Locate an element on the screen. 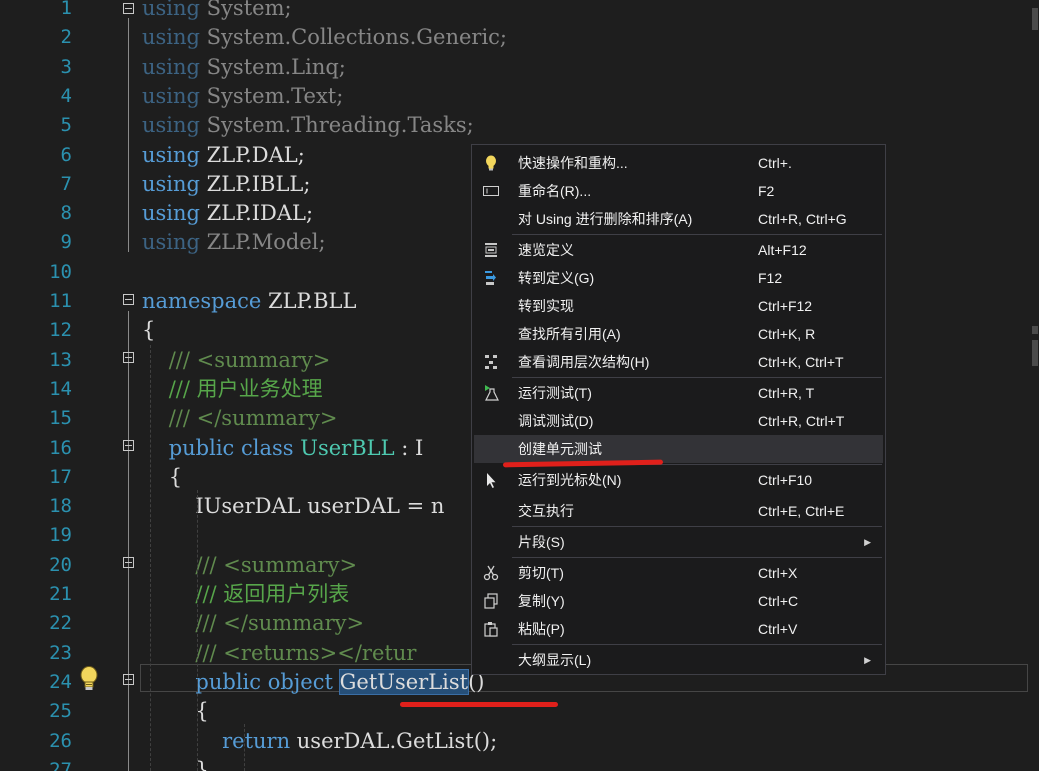 The width and height of the screenshot is (1039, 771). code-text: namespace ZLP.BLL is located at coordinates (249, 301).